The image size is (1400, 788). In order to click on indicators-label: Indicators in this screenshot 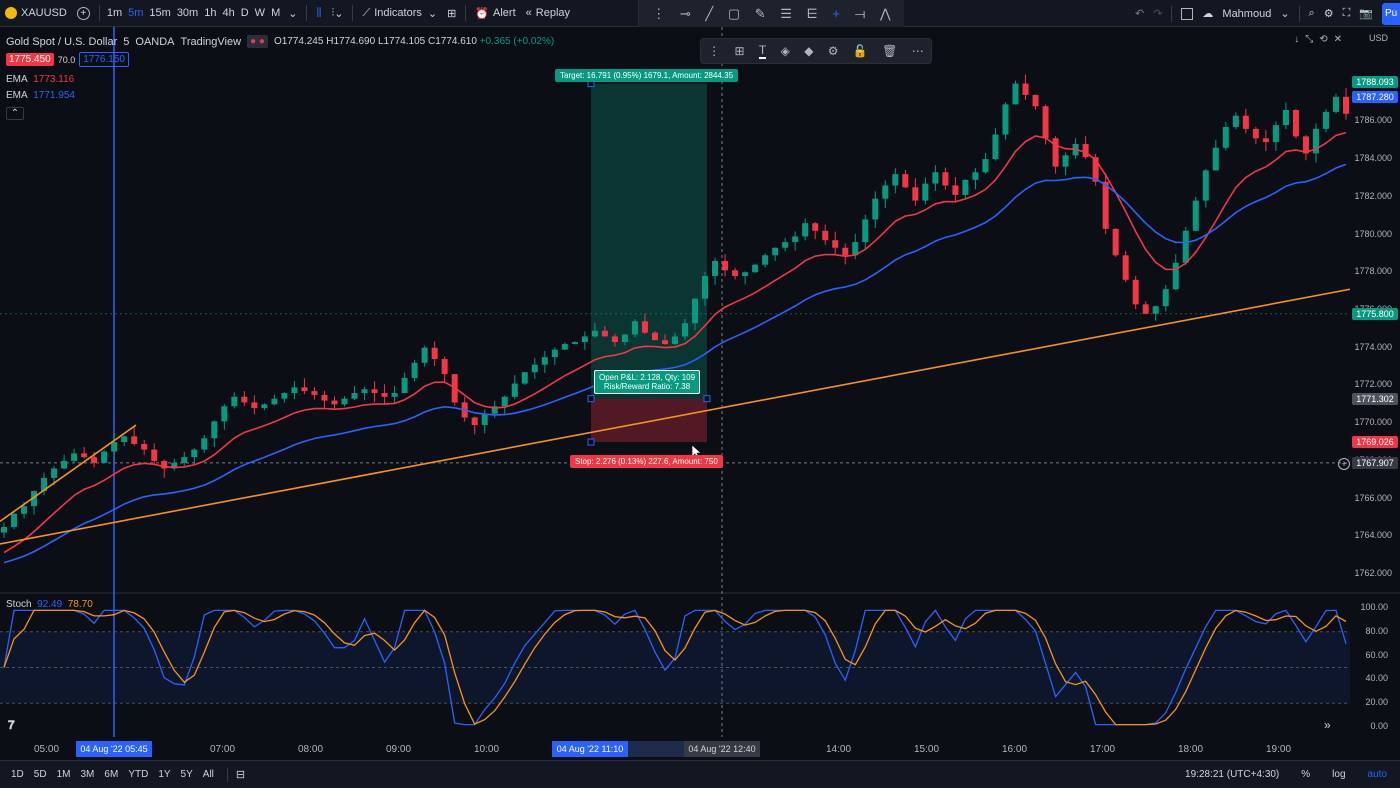, I will do `click(398, 13)`.